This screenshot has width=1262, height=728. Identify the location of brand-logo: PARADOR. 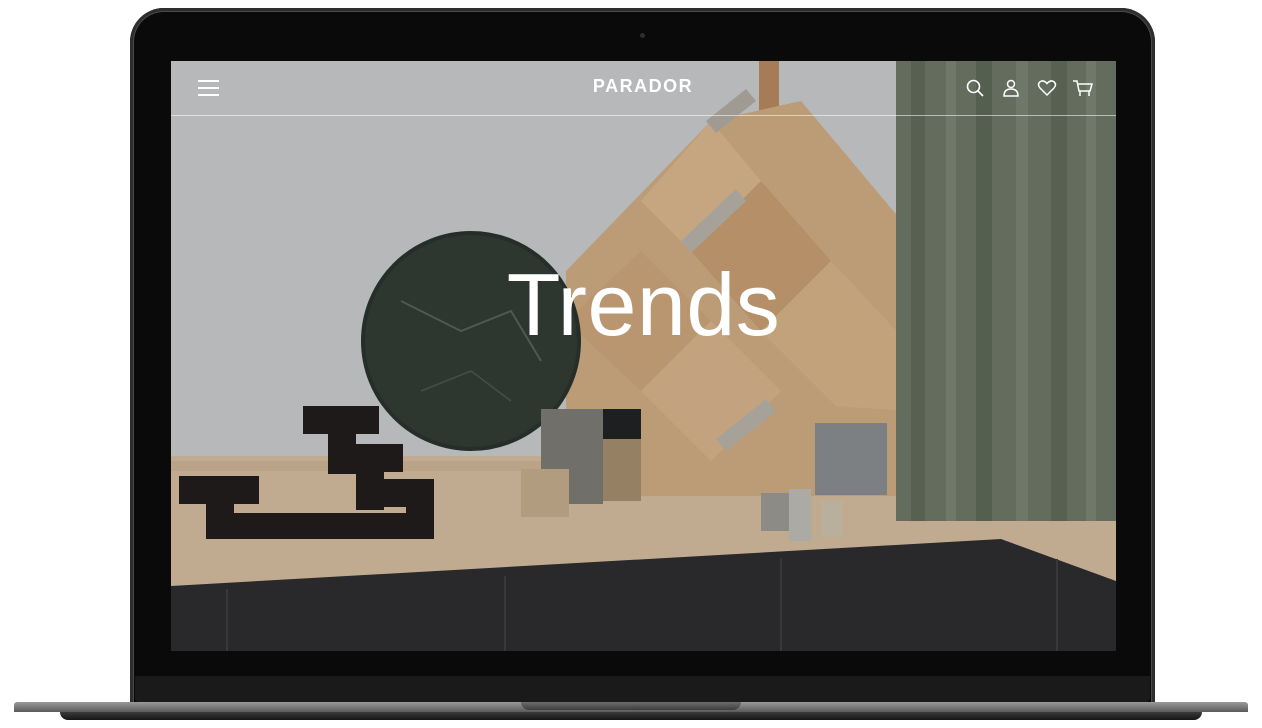
(643, 86).